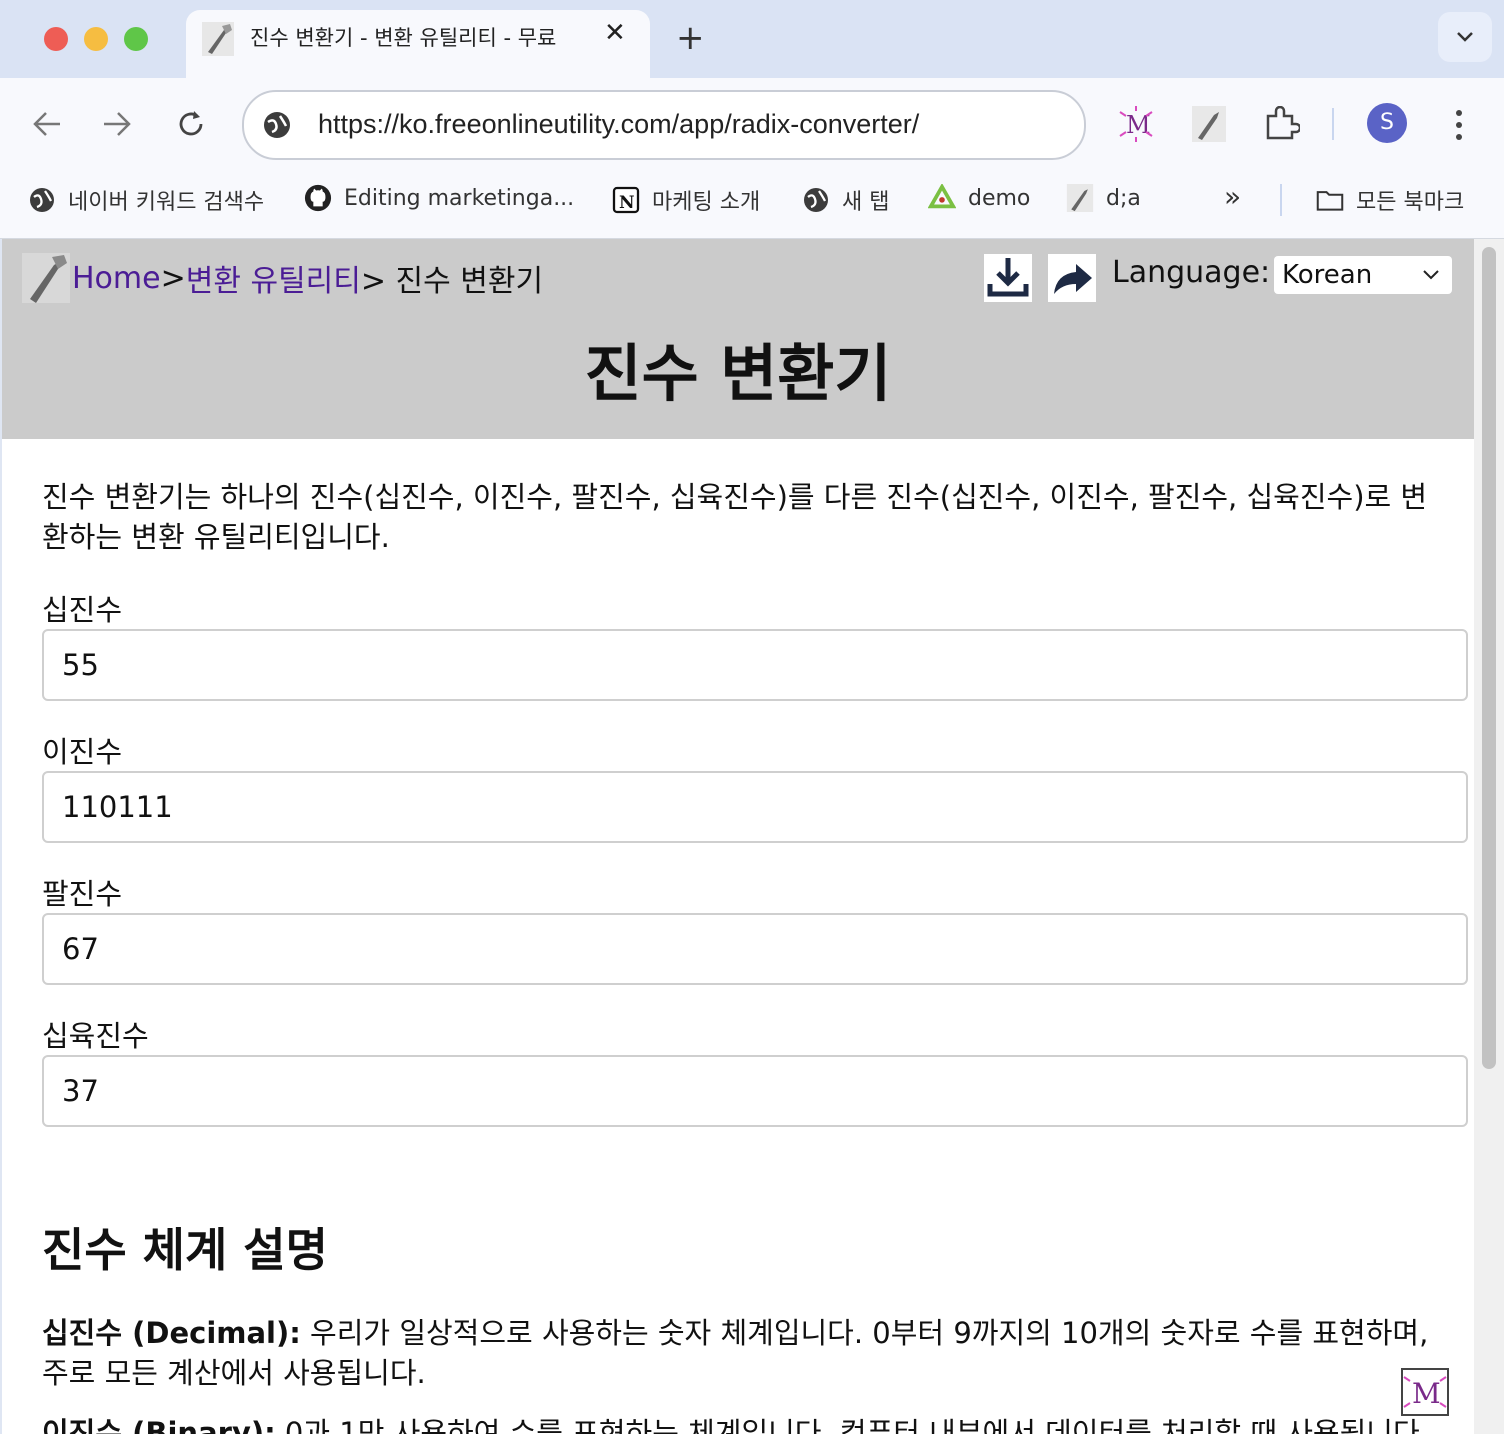 The height and width of the screenshot is (1434, 1504). What do you see at coordinates (627, 203) in the screenshot?
I see `svg-text: N` at bounding box center [627, 203].